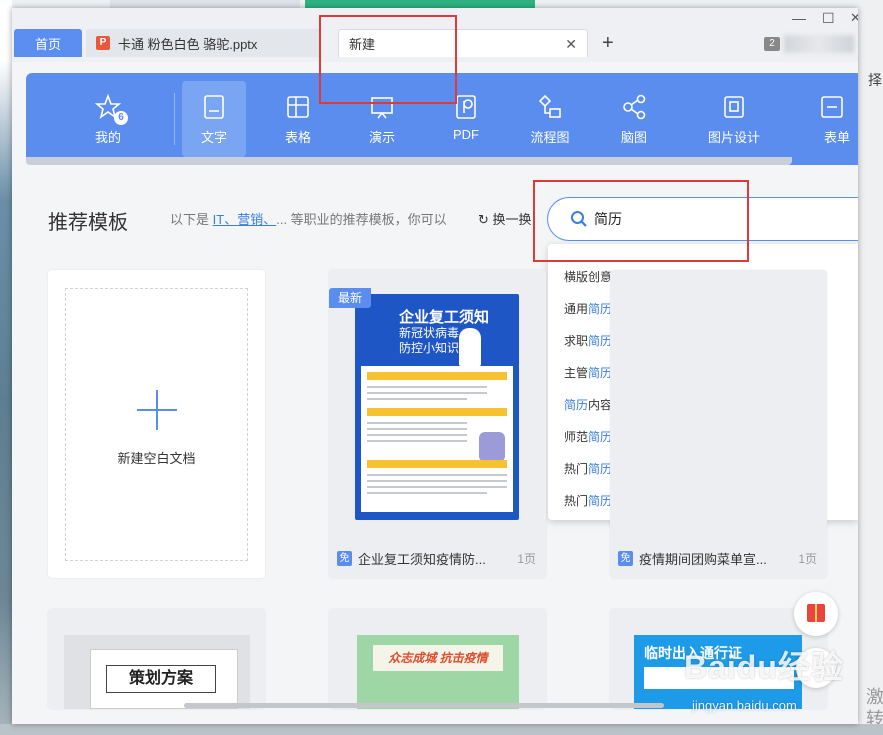 The width and height of the screenshot is (883, 735). I want to click on profession-link-marketing: 营销、, so click(256, 219).